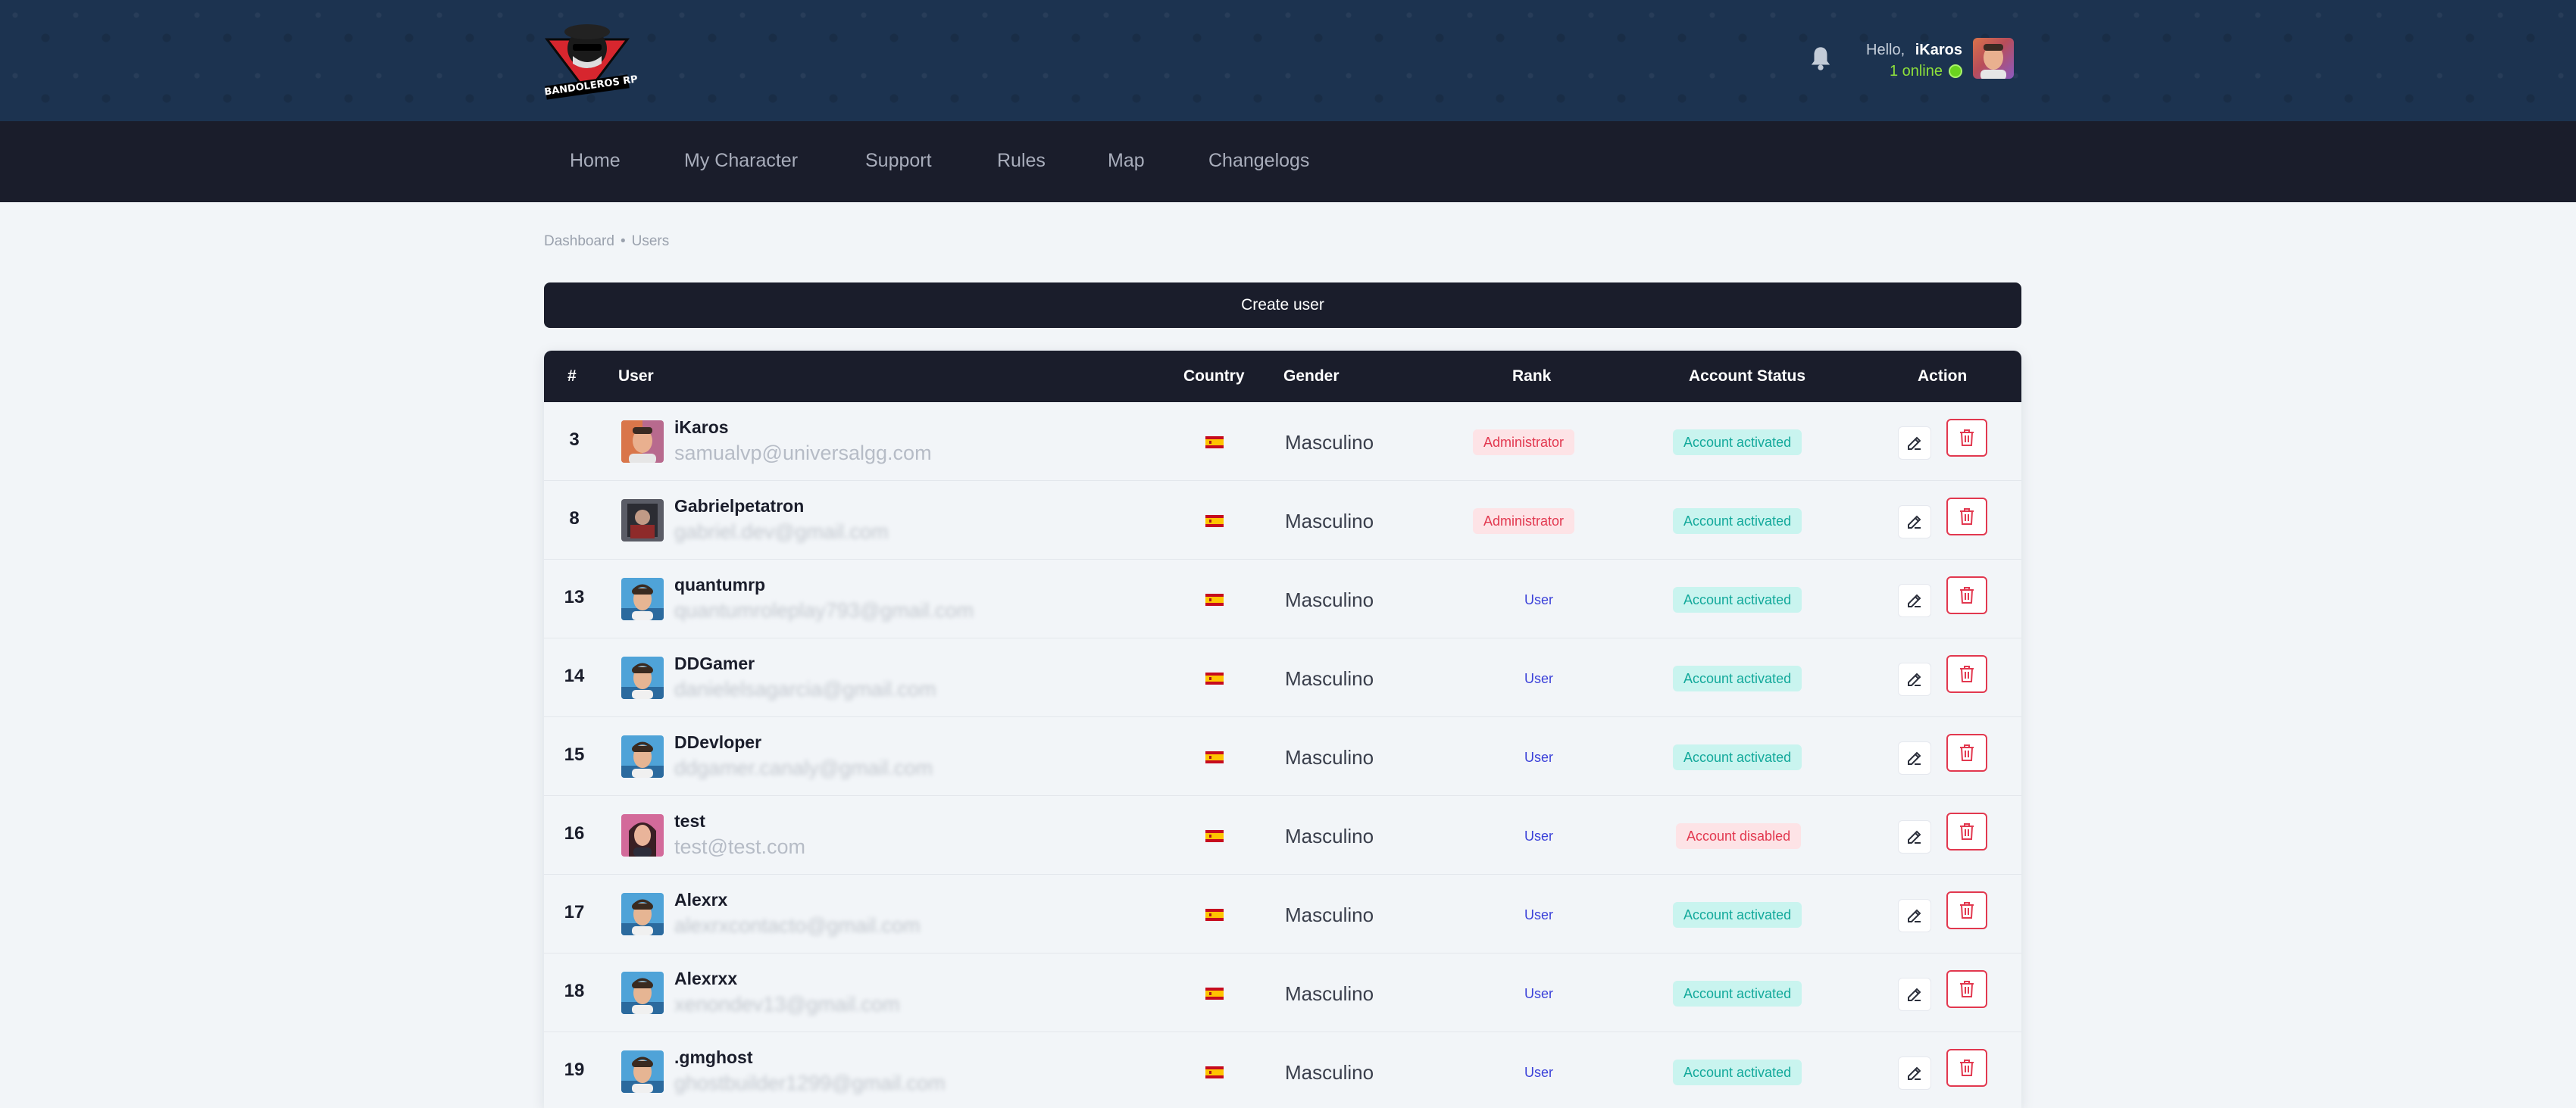 The height and width of the screenshot is (1108, 2576). I want to click on user-id: 15, so click(574, 754).